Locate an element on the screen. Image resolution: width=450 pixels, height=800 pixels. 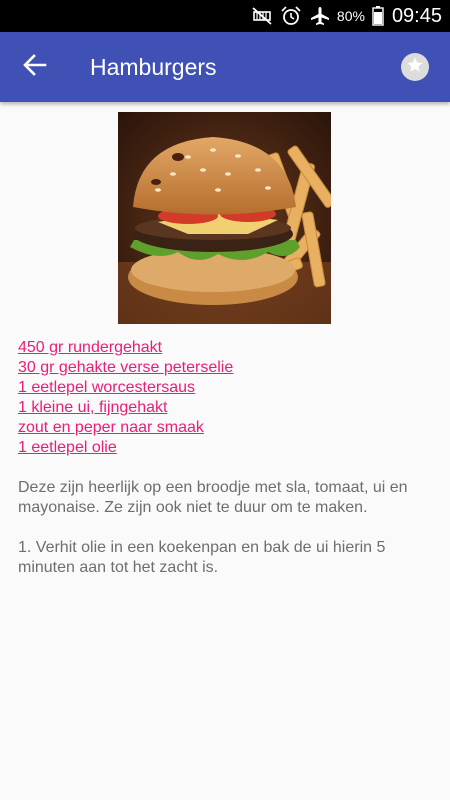
star-icon is located at coordinates (415, 67).